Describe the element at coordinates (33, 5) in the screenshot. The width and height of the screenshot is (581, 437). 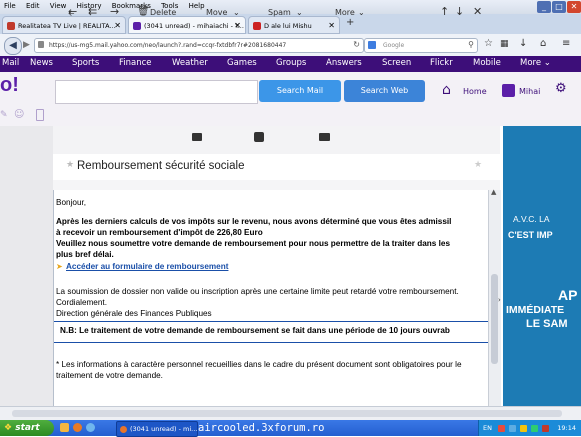
I see `menu-edit: Edit` at that location.